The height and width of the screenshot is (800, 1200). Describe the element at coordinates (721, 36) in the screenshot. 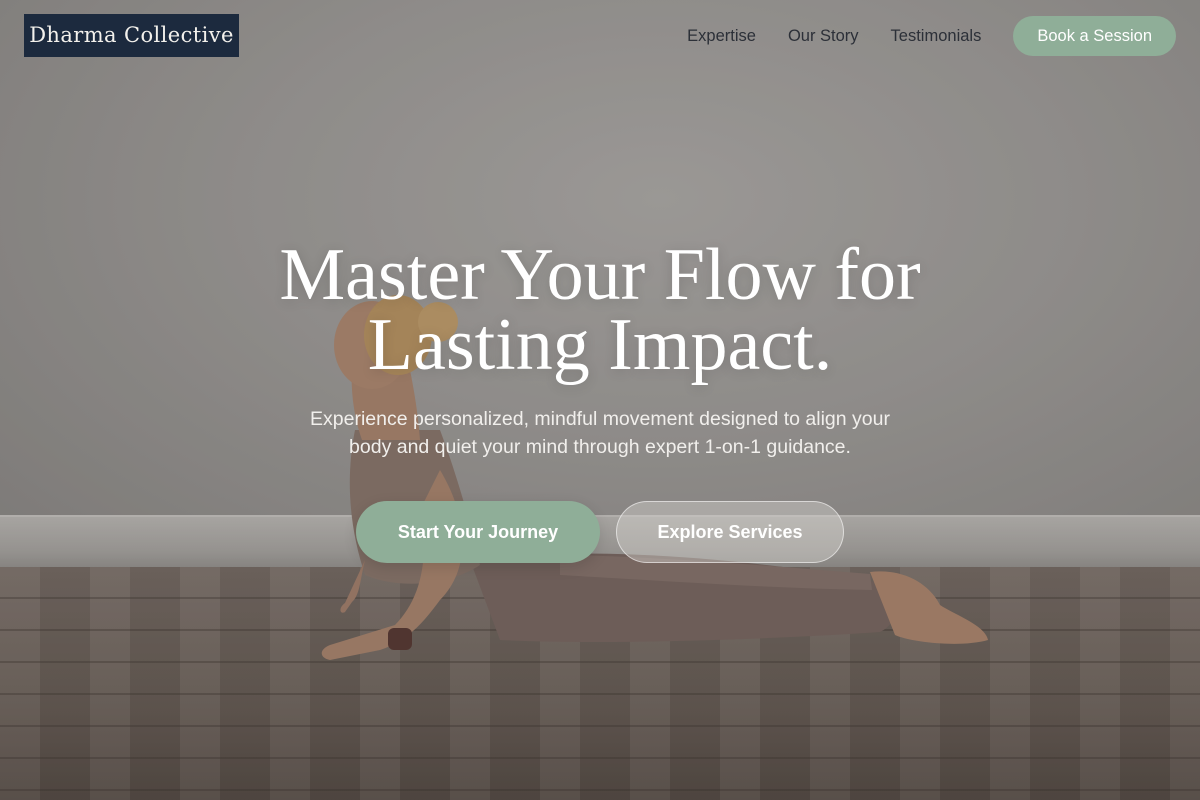

I see `nav-link-expertise: Expertise` at that location.